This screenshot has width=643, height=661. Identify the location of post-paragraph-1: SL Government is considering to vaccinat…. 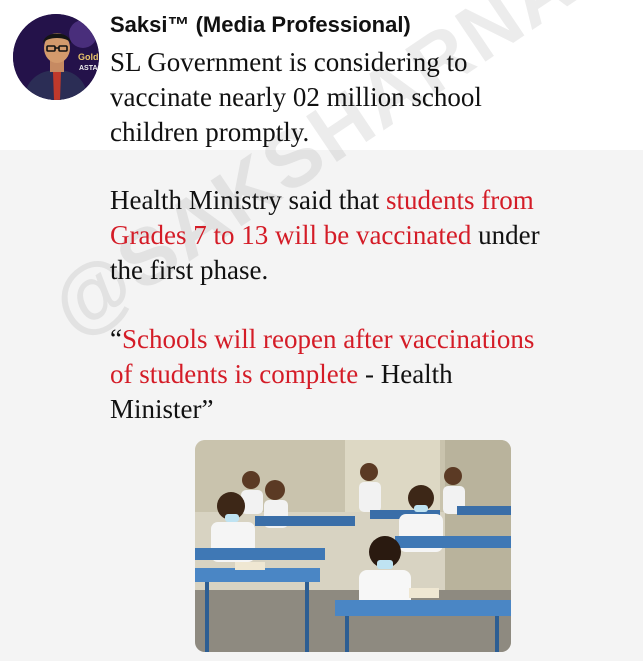
(296, 97).